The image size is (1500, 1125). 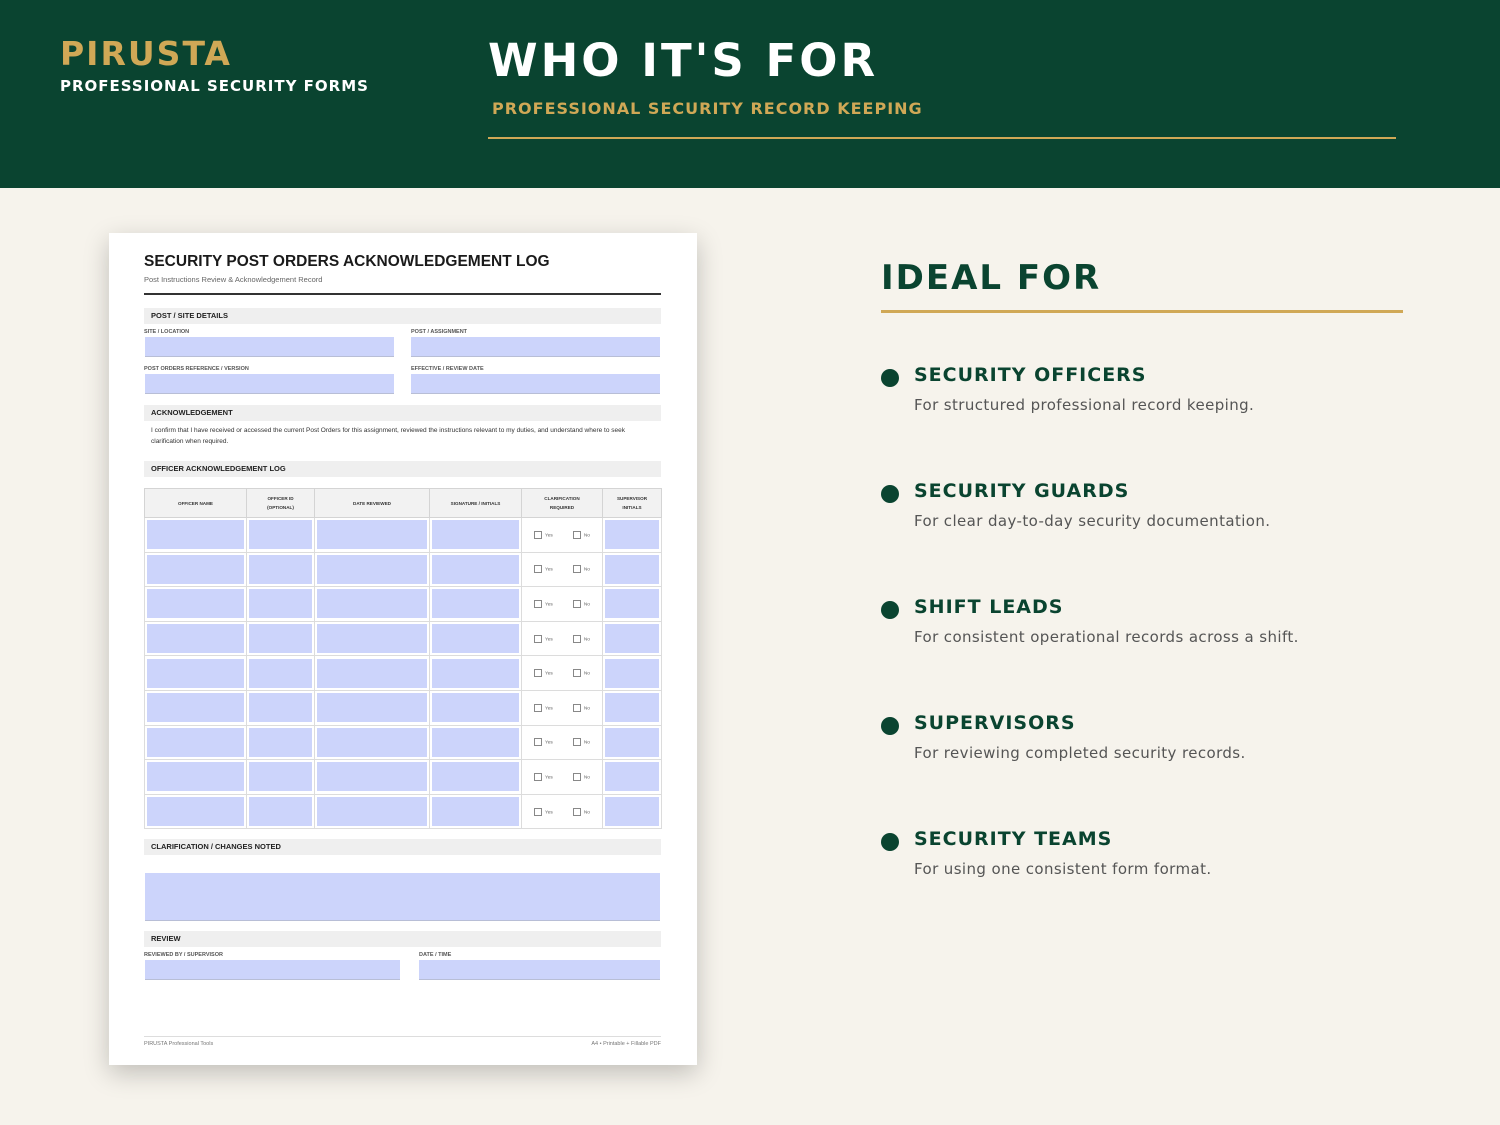 I want to click on post-assignment-field, so click(x=535, y=347).